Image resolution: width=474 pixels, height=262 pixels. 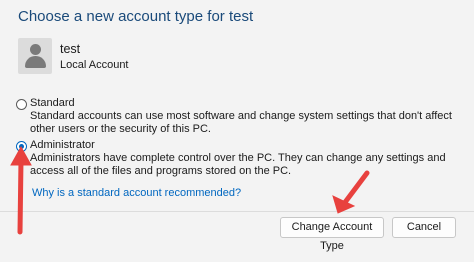 I want to click on administrator-radio, so click(x=21, y=146).